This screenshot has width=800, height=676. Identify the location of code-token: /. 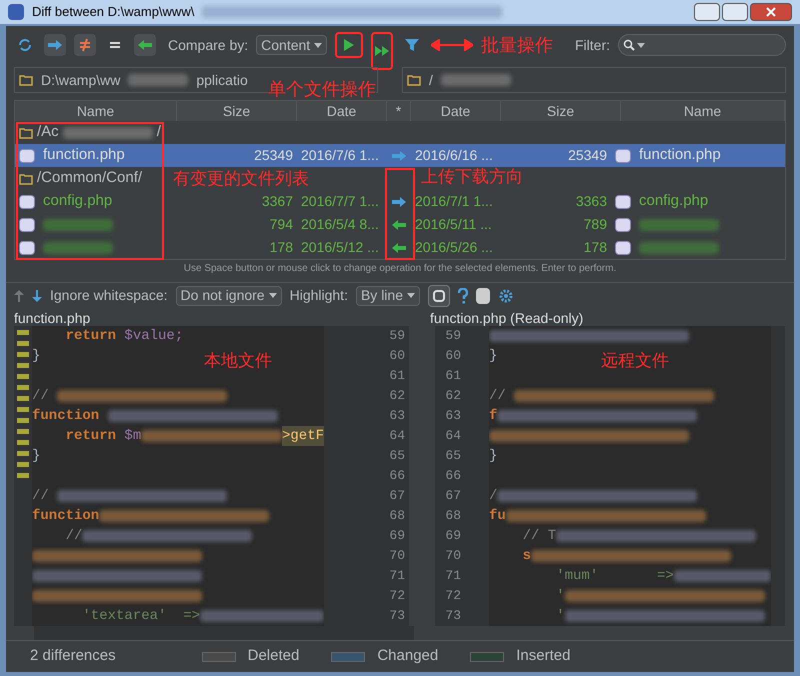
(493, 496).